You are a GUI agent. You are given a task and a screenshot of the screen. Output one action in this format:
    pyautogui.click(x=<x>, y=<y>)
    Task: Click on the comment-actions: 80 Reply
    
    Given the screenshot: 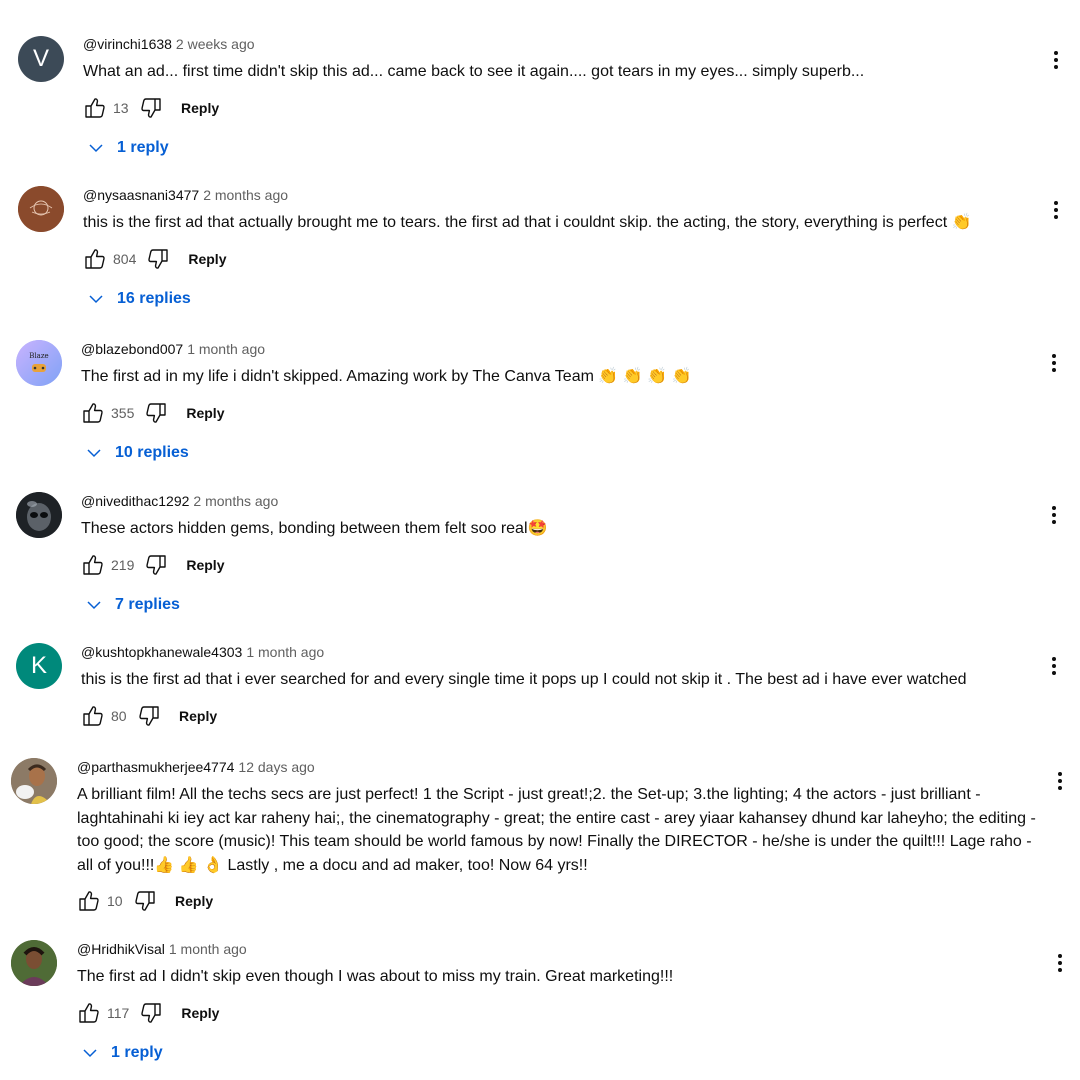 What is the action you would take?
    pyautogui.click(x=560, y=716)
    